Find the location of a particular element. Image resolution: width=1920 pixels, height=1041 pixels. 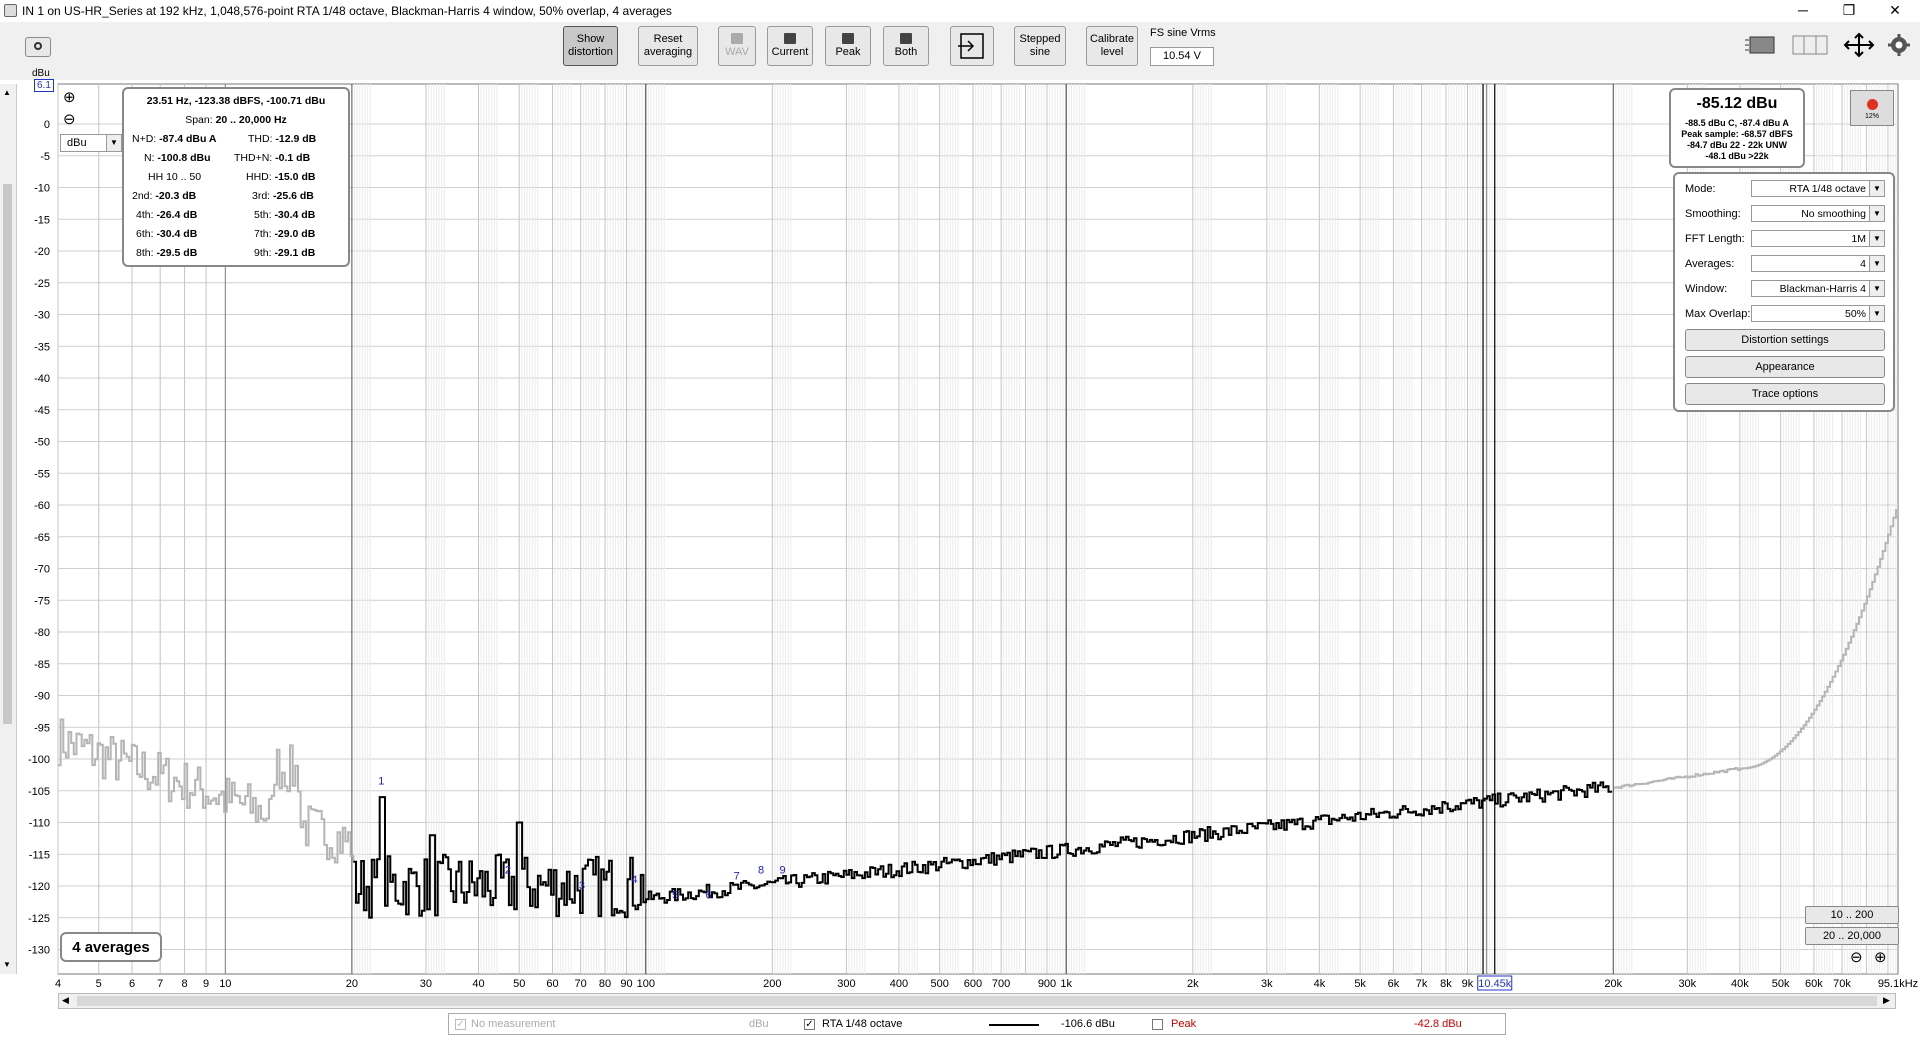

x-zoom-in-icon: ⊕ is located at coordinates (1880, 957).